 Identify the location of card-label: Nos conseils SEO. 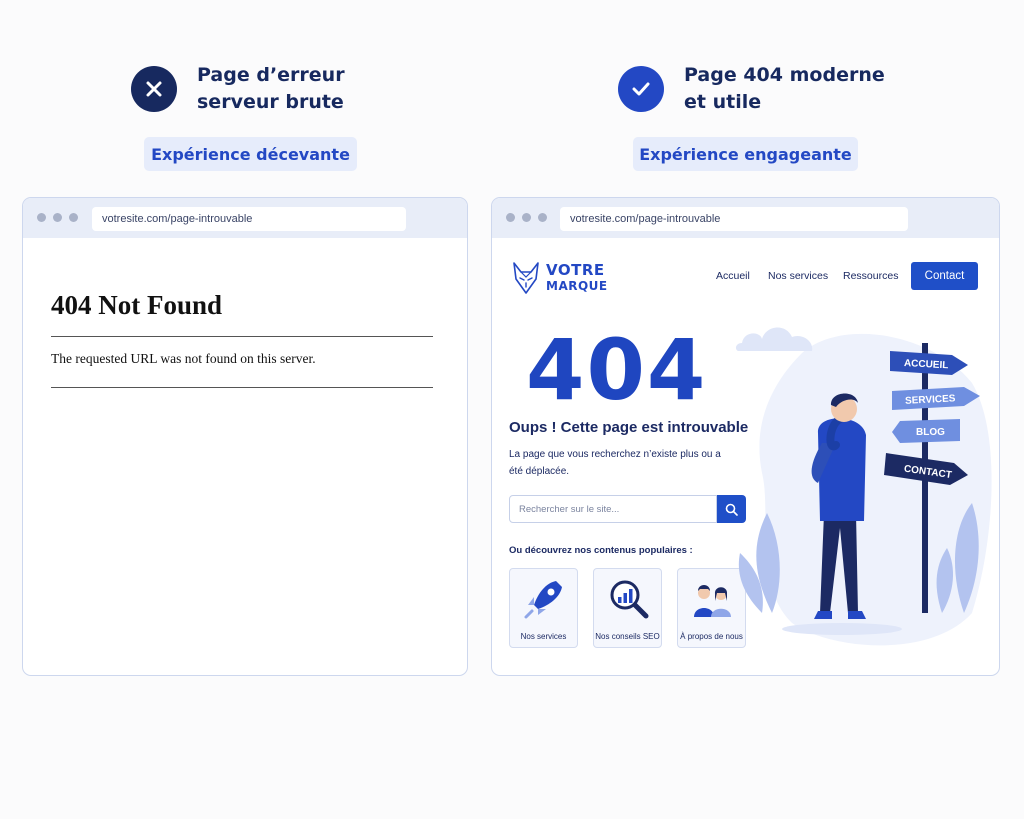
(627, 636).